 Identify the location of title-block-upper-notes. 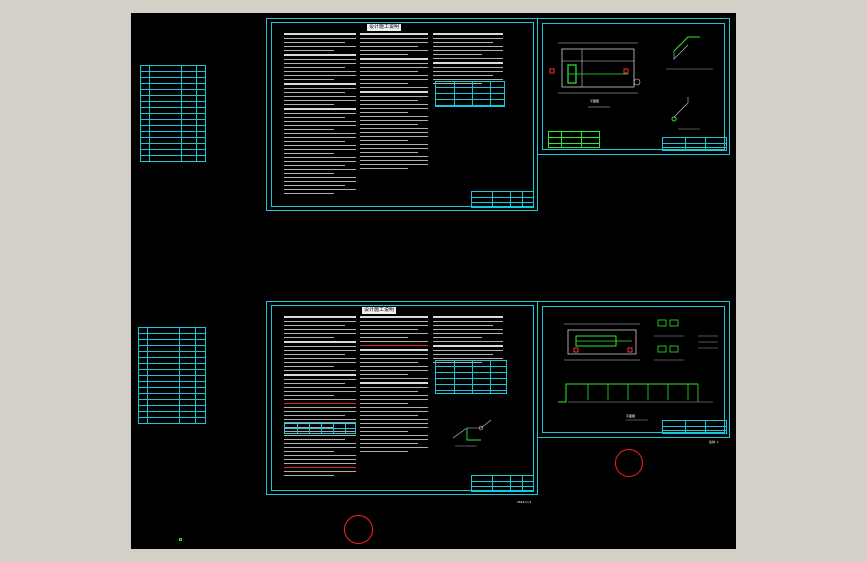
(502, 199).